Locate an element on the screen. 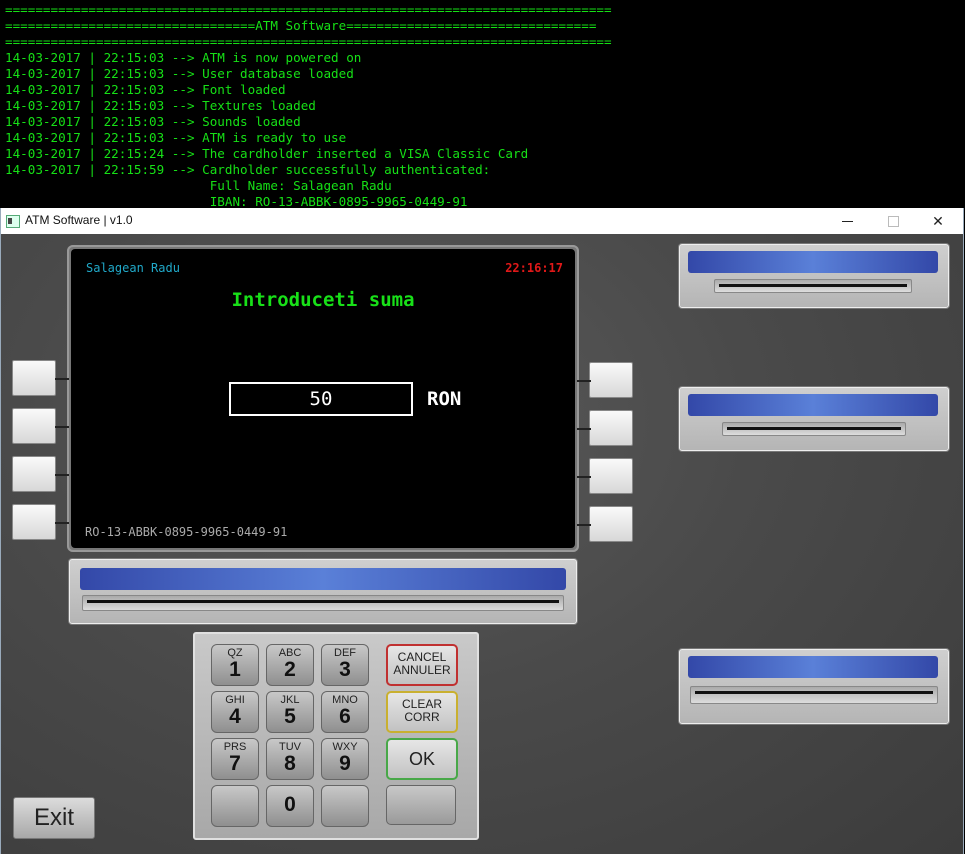  key-1: QZ 1 is located at coordinates (235, 665).